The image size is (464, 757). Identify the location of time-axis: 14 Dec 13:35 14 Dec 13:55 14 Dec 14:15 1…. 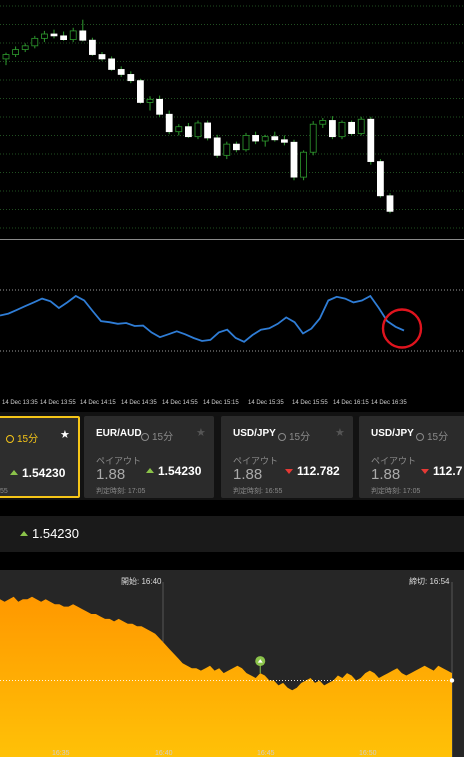
(232, 404).